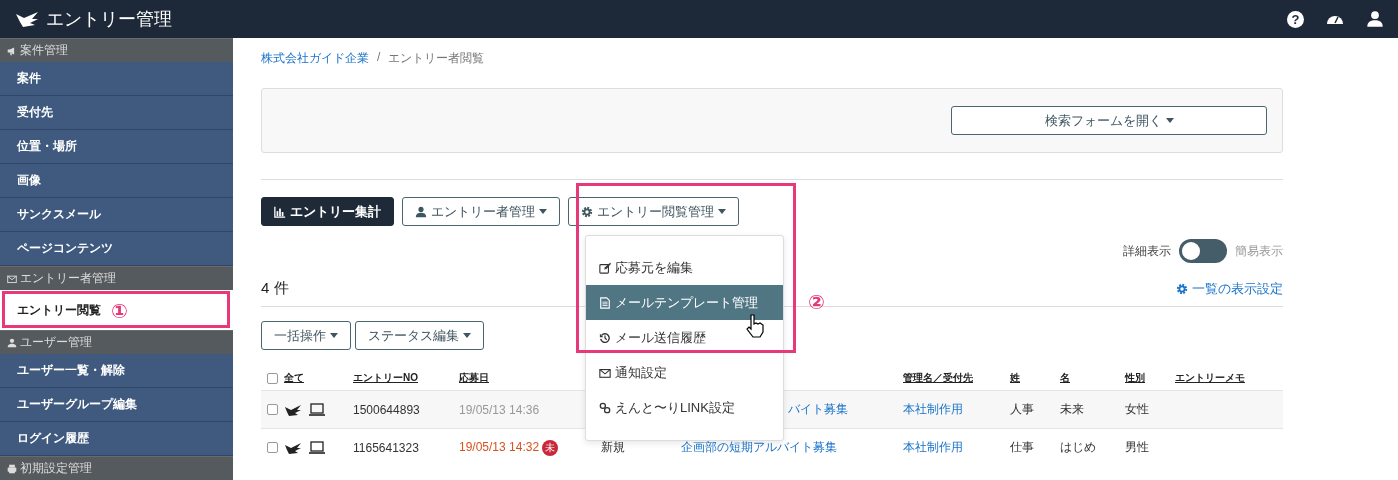  Describe the element at coordinates (280, 211) in the screenshot. I see `bar-chart-icon` at that location.